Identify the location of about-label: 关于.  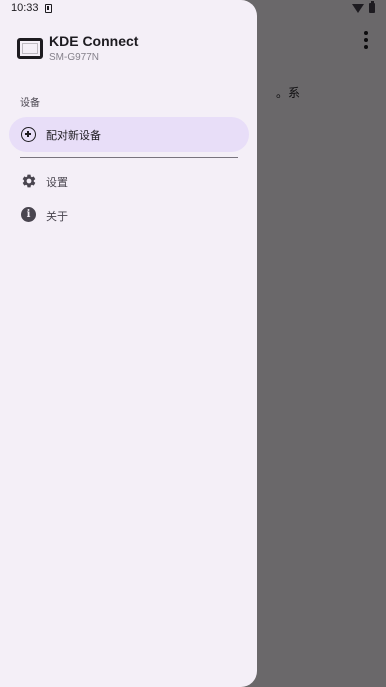
(57, 216).